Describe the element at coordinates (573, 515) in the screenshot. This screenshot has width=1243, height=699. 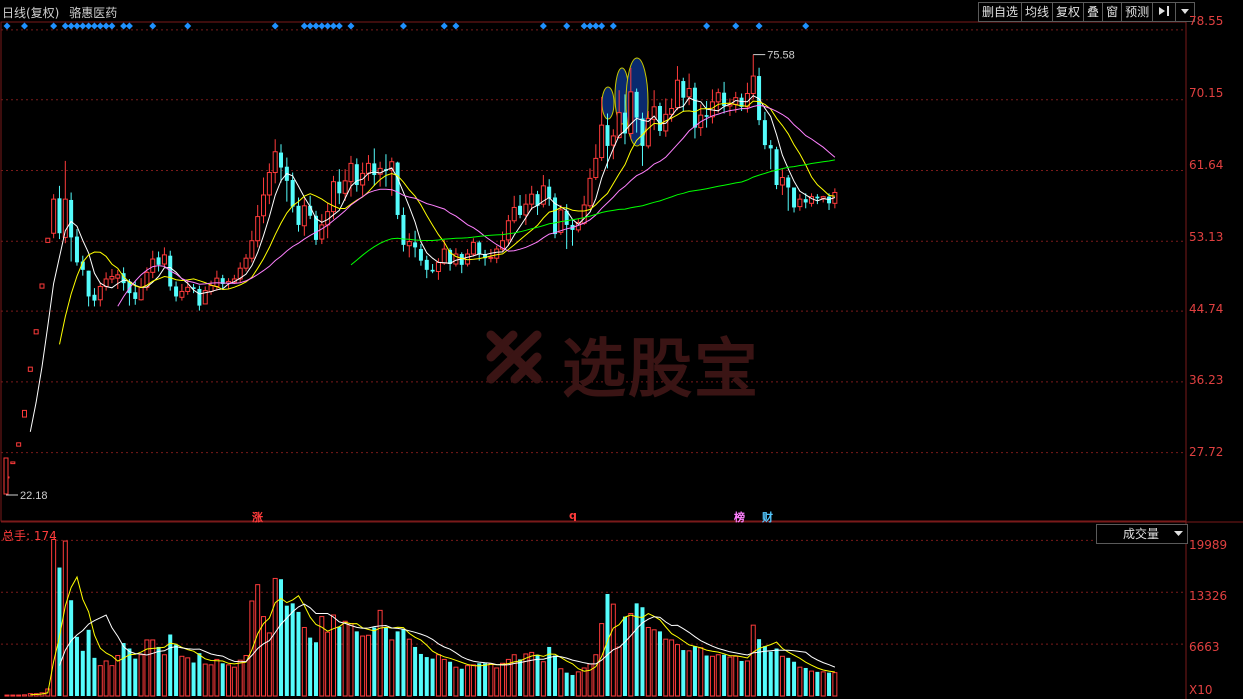
I see `event-marker-q: q` at that location.